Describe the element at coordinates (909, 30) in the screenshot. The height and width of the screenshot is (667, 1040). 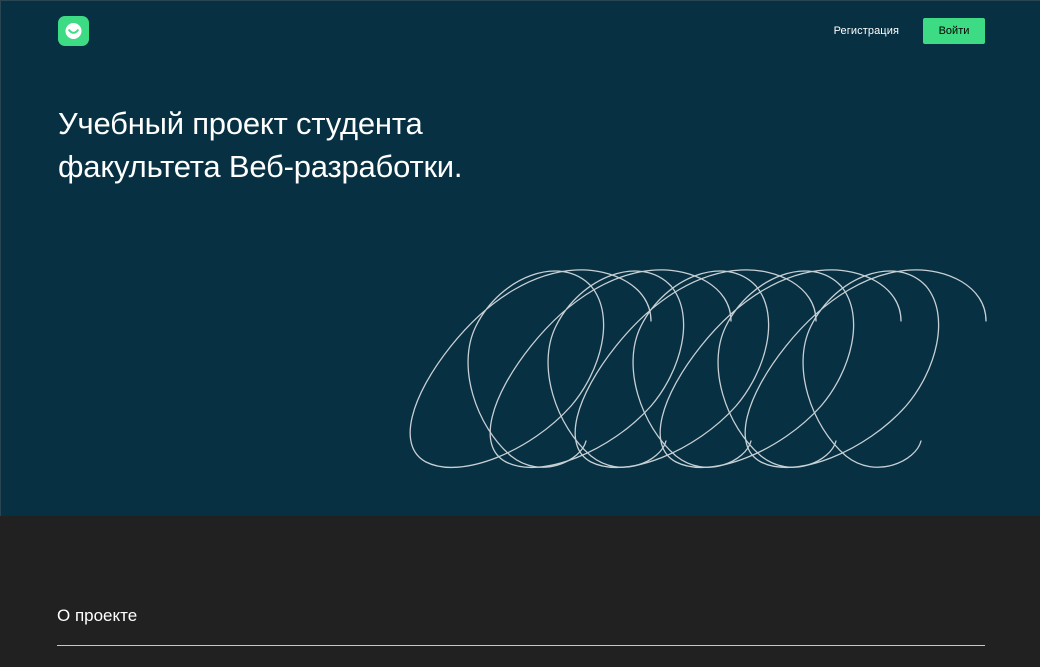
I see `header-nav: Регистрация Войти` at that location.